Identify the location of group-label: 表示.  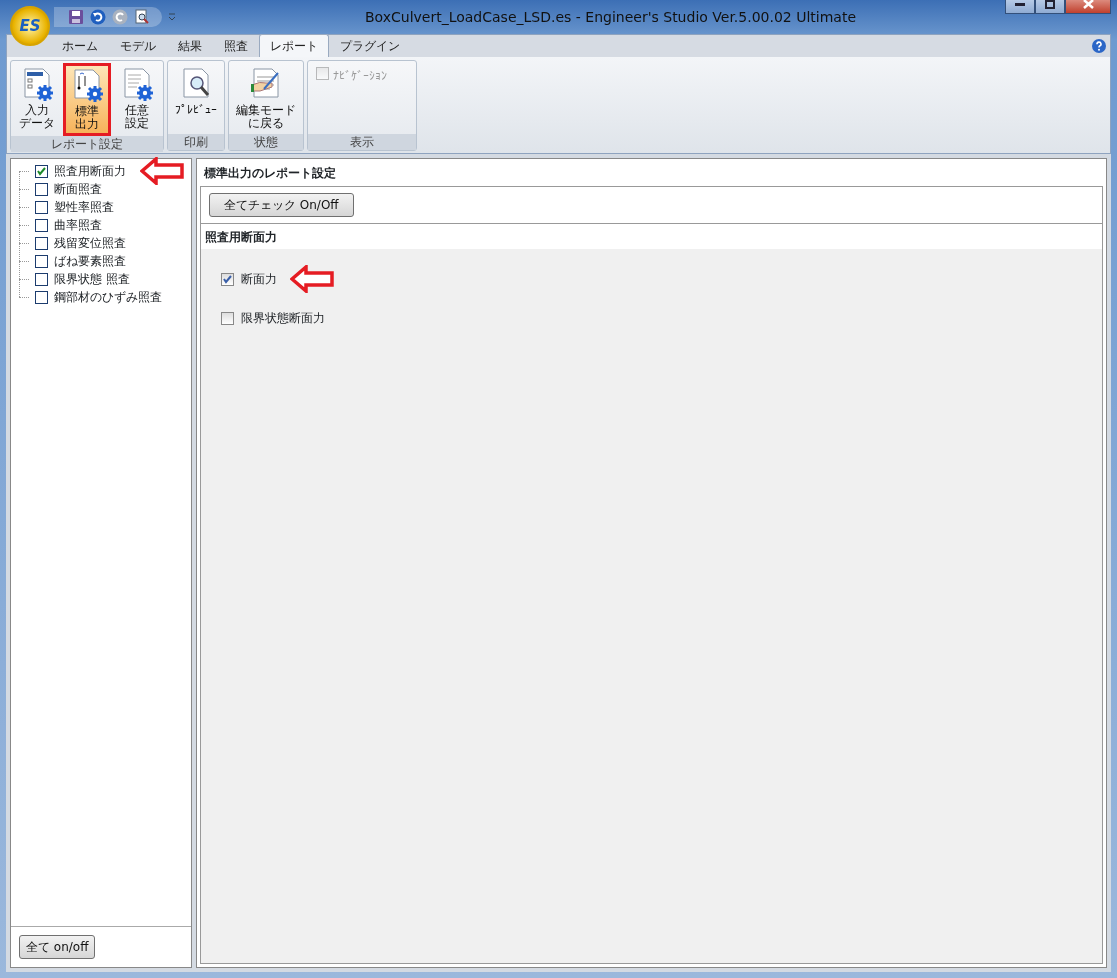
(362, 142).